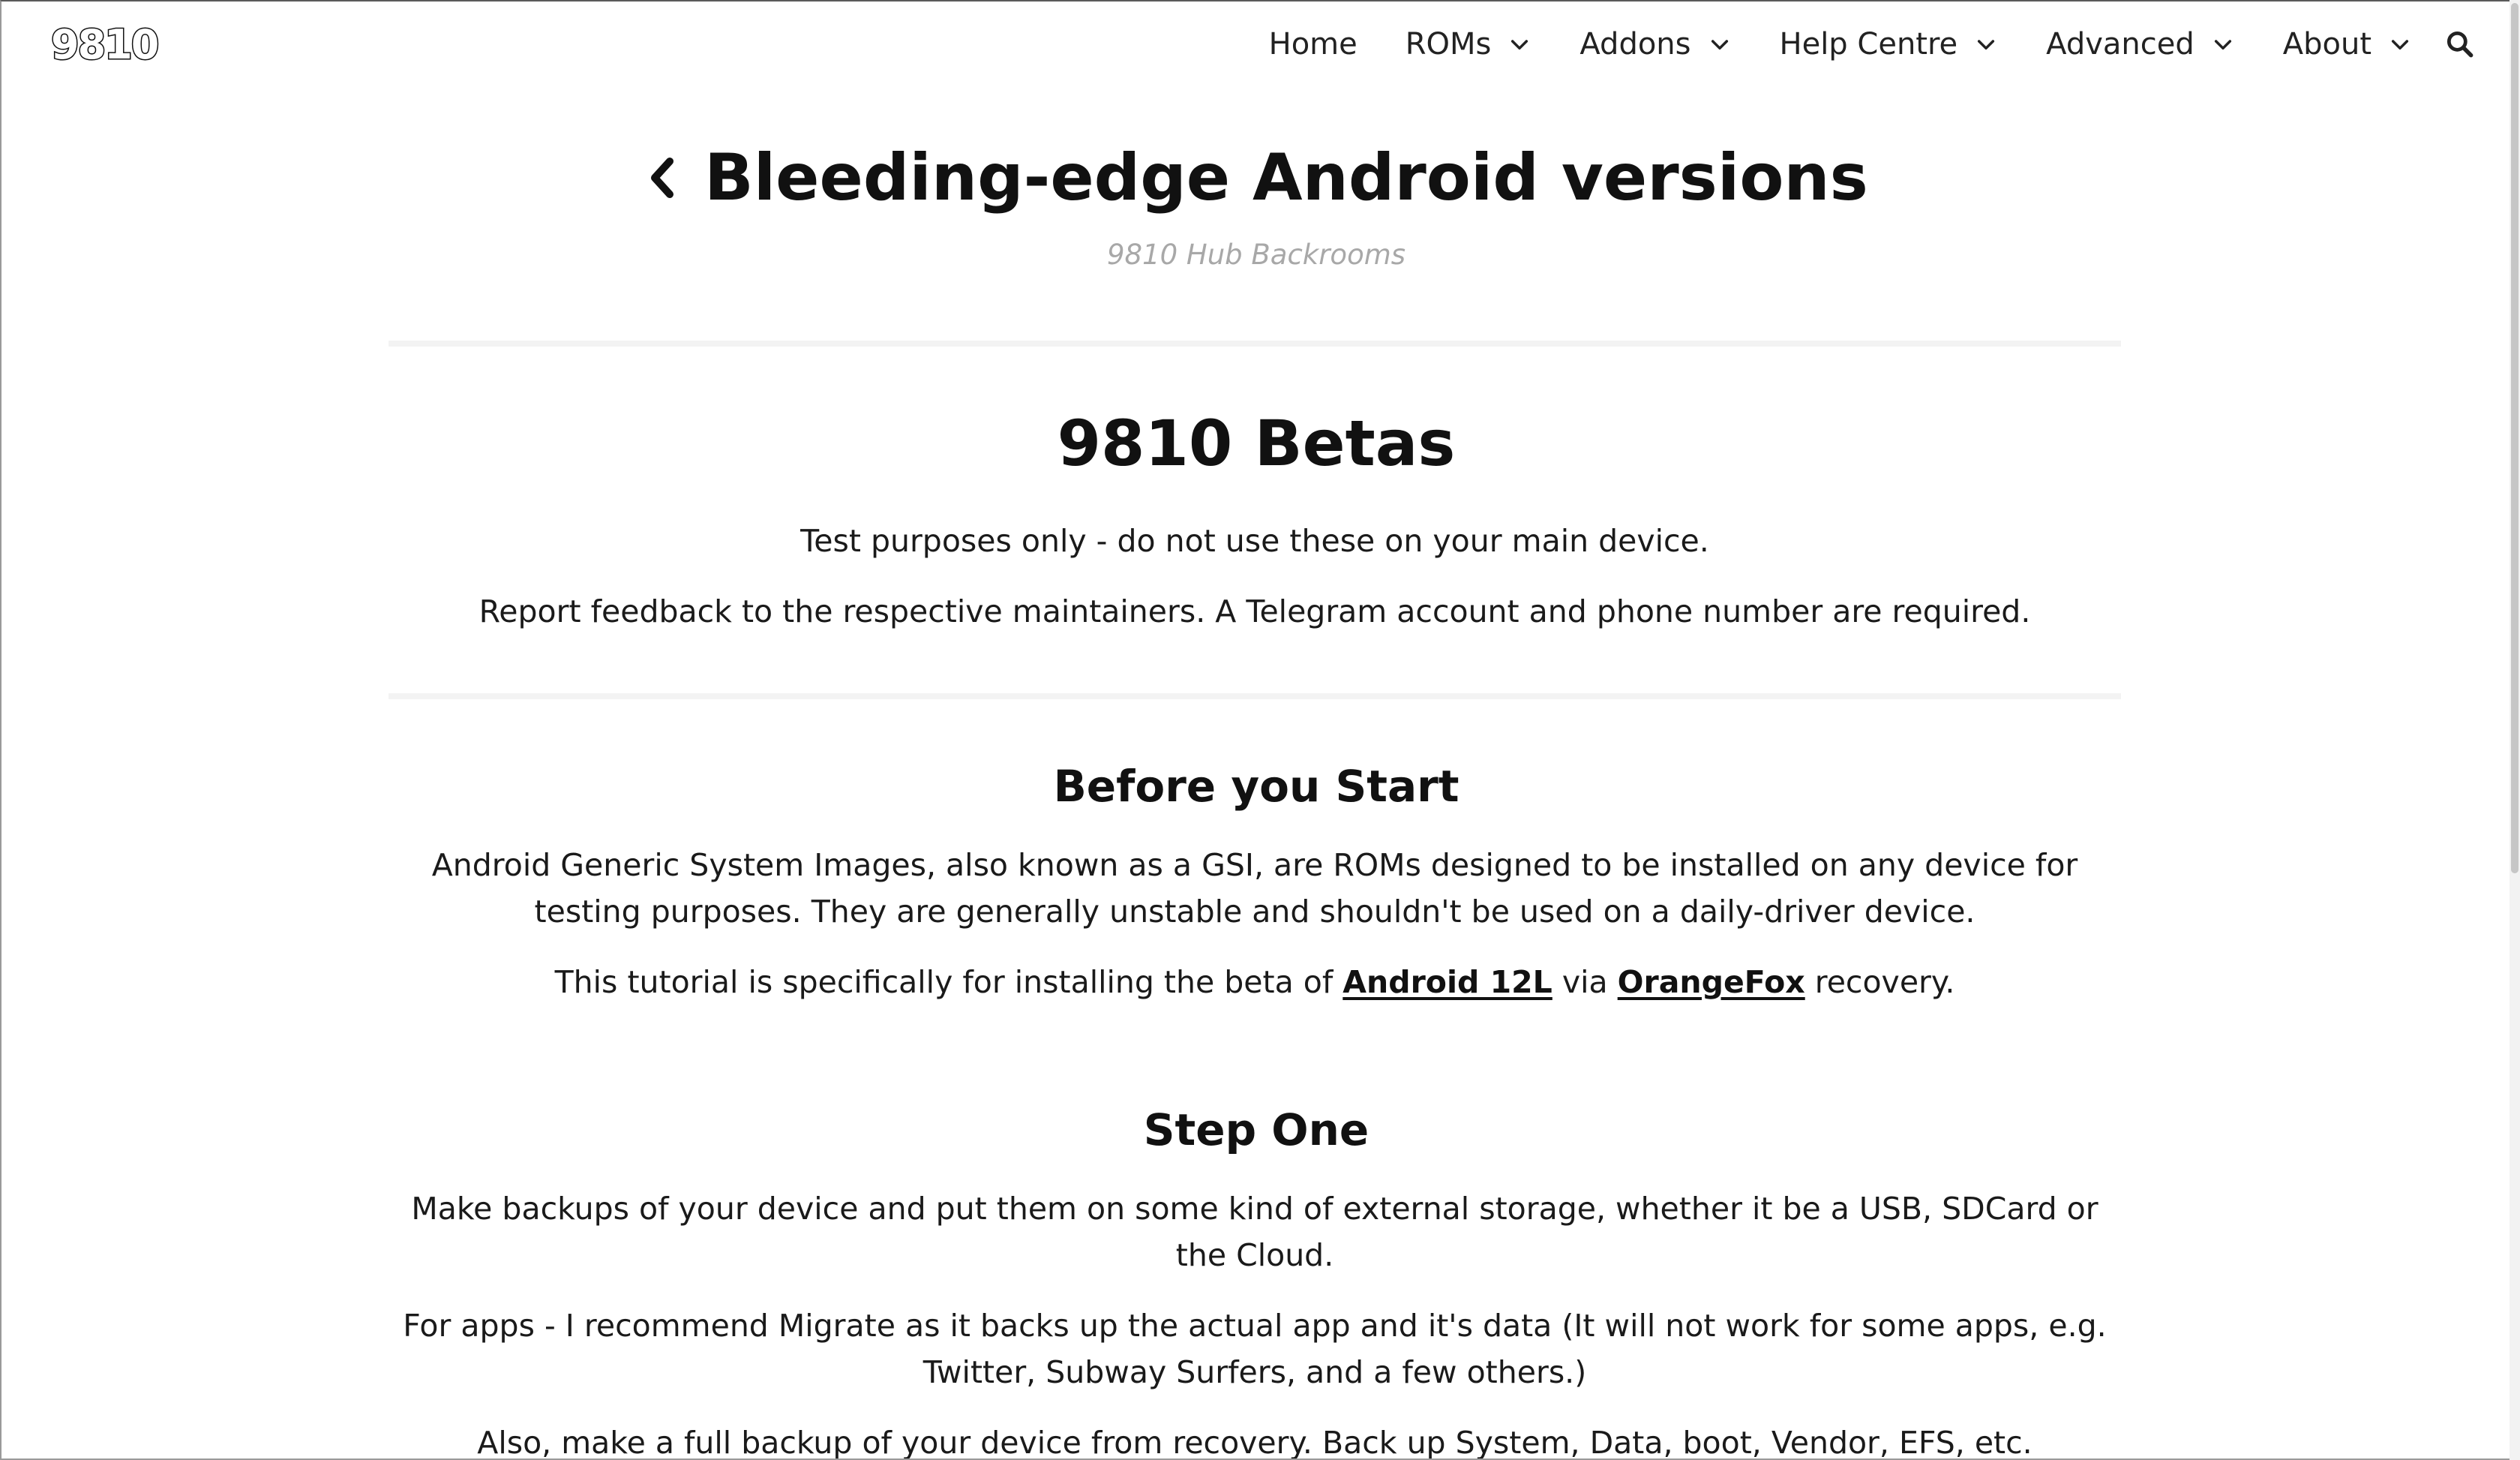 The height and width of the screenshot is (1460, 2520). I want to click on nav-label: ROMs, so click(1448, 44).